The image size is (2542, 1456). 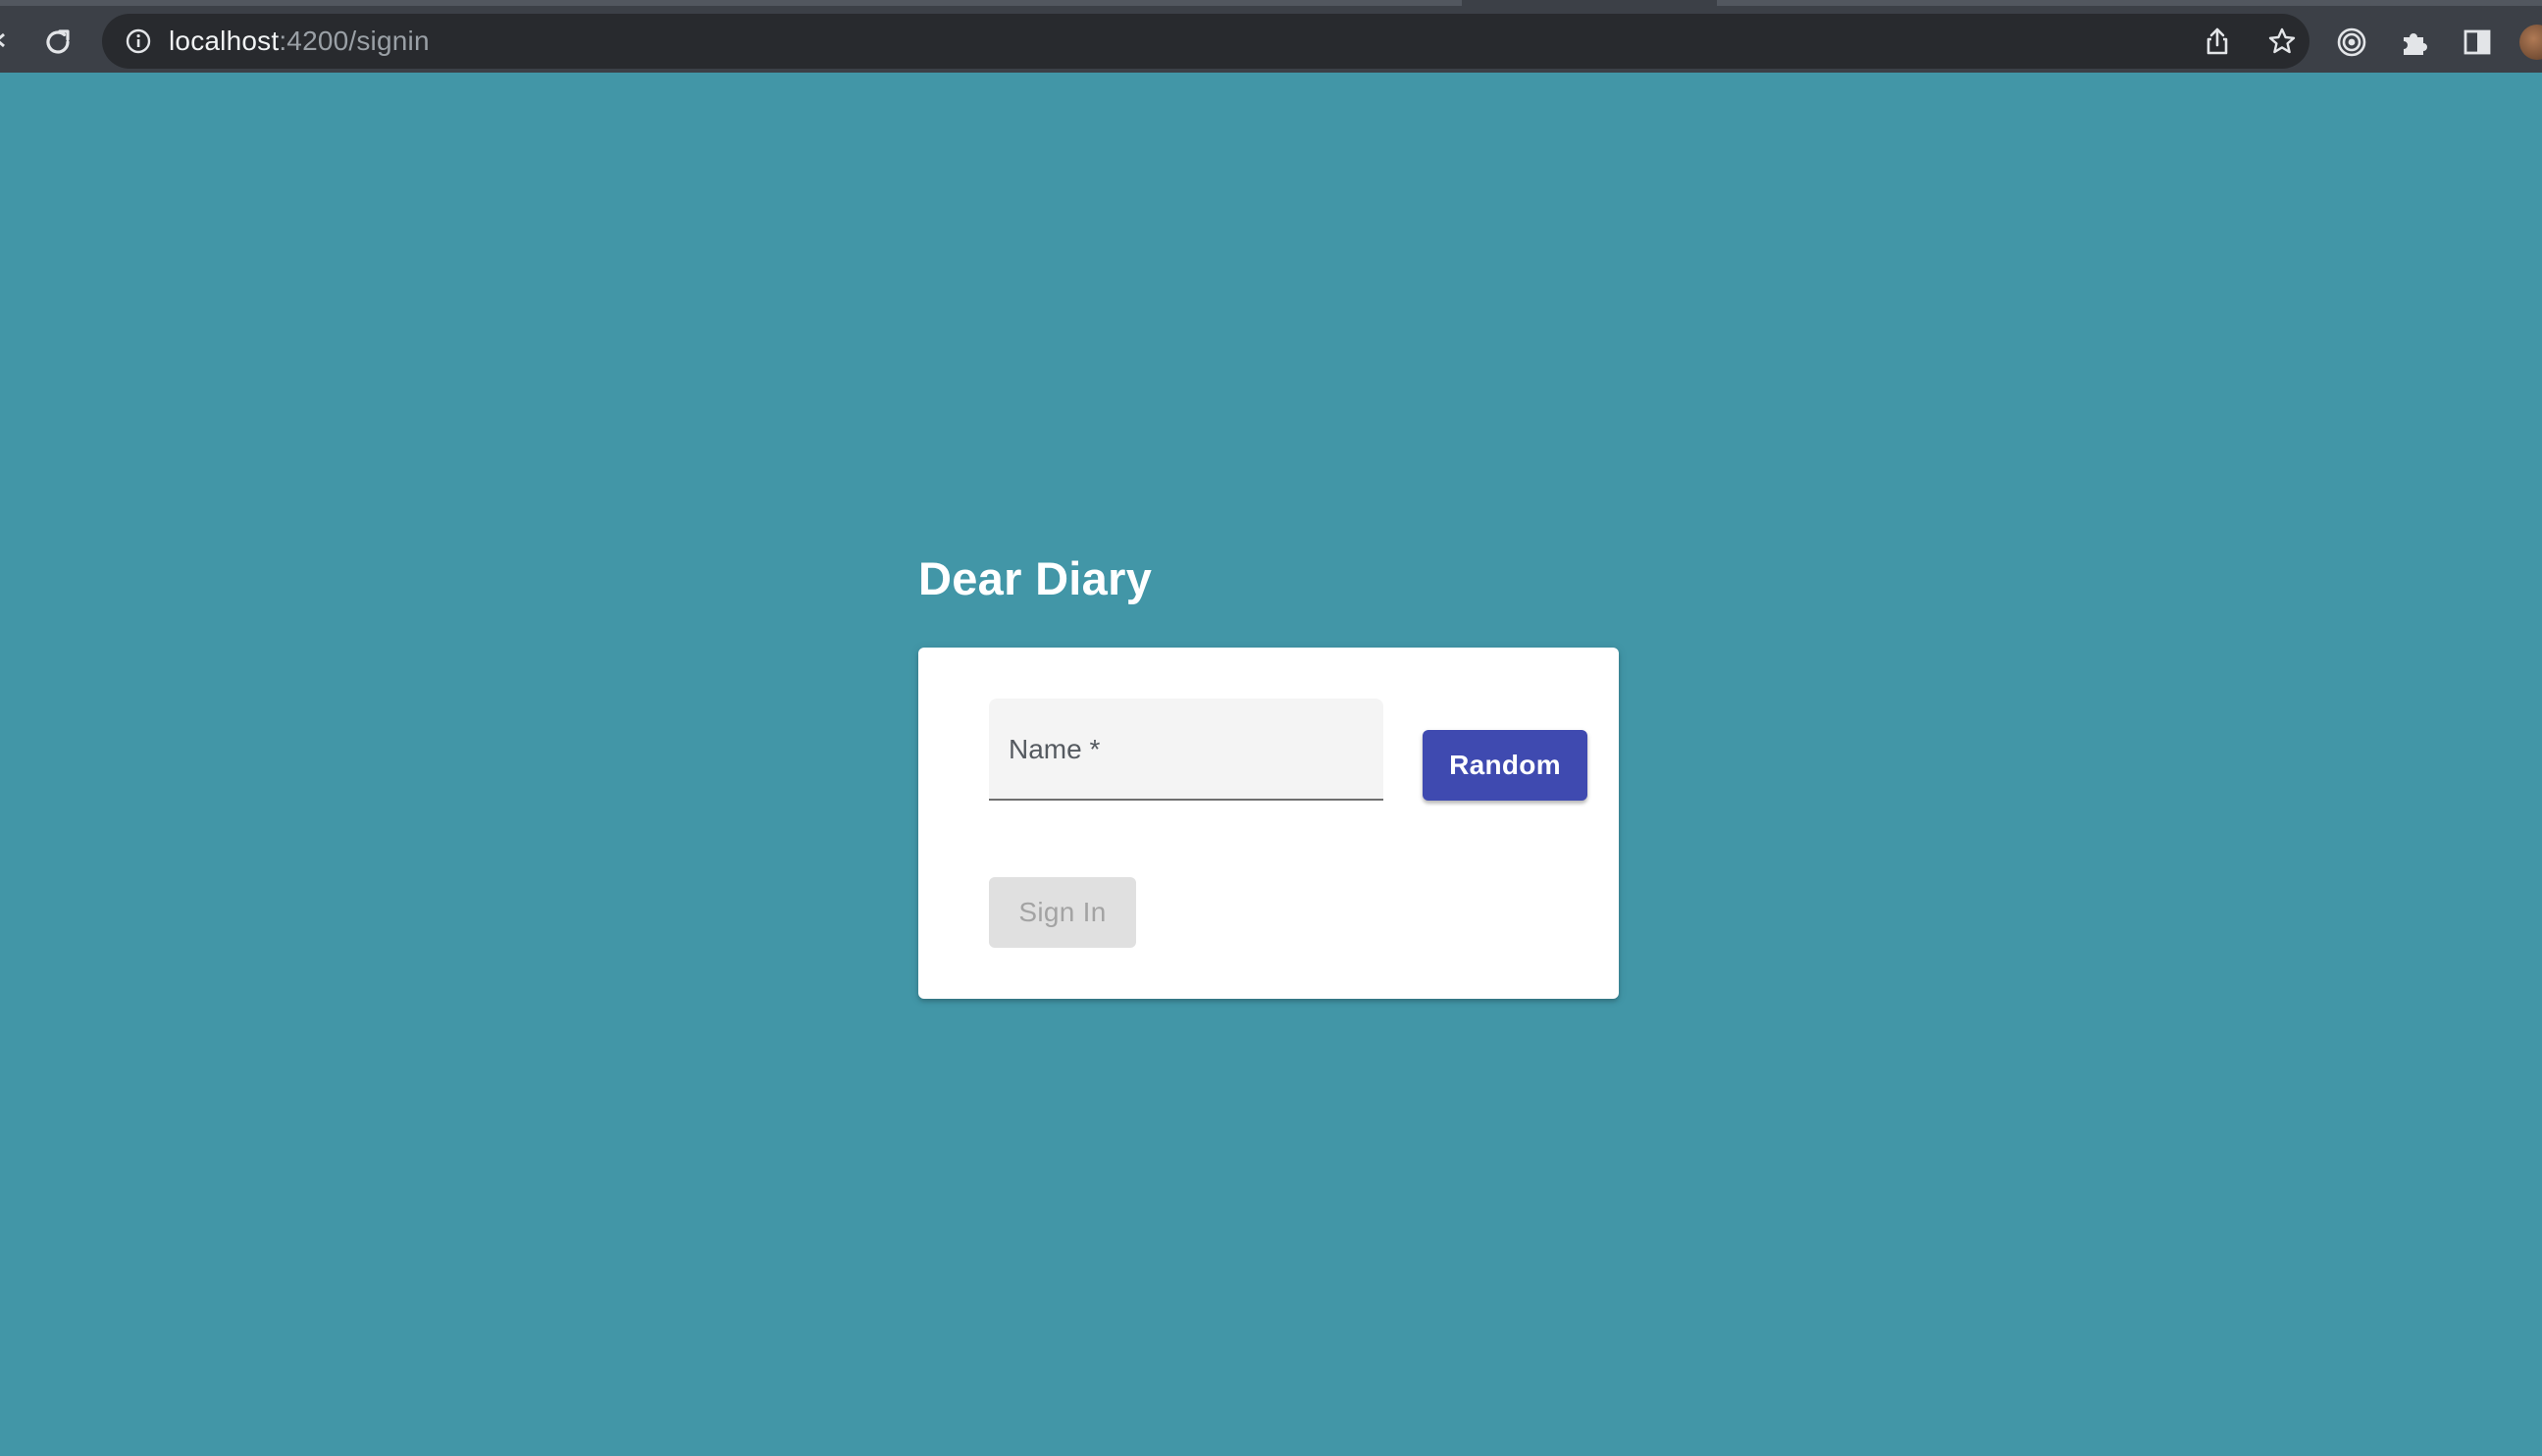 I want to click on side-panel-icon, so click(x=2477, y=42).